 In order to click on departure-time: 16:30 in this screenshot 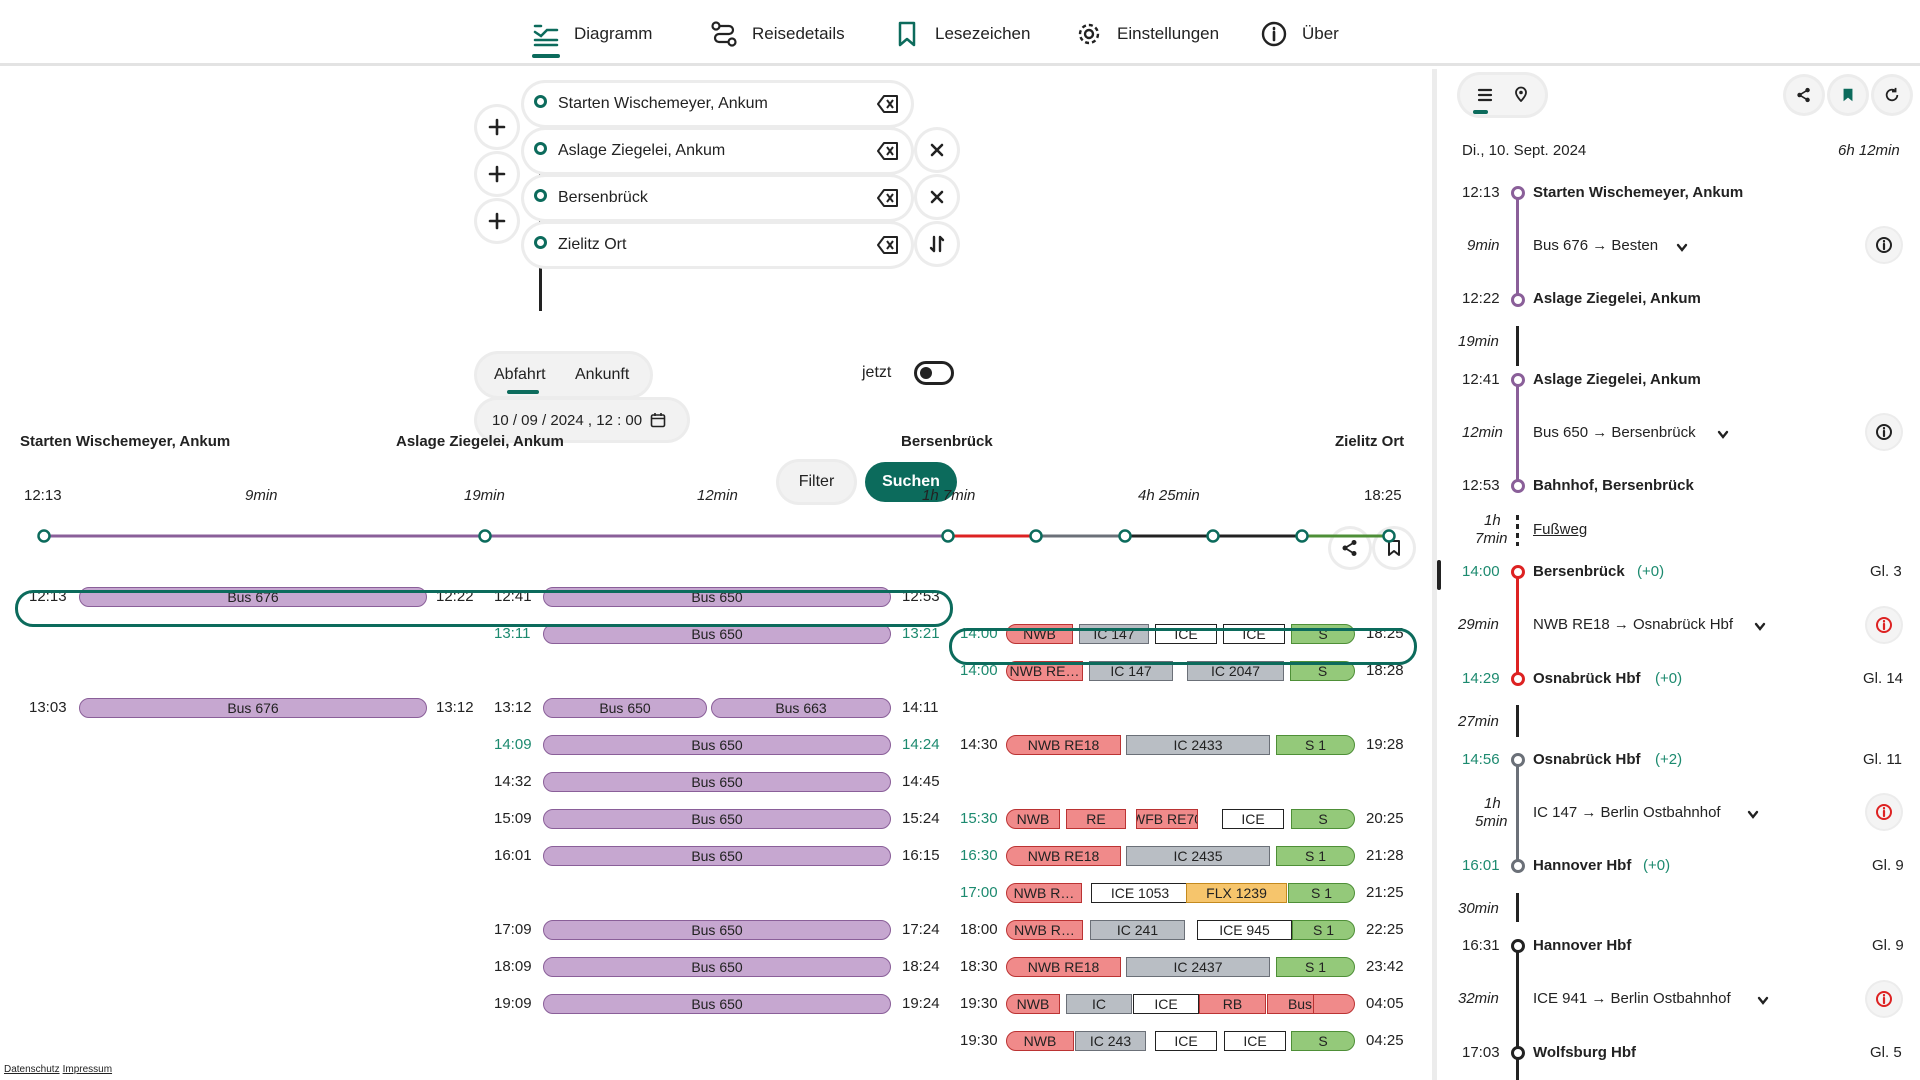, I will do `click(979, 855)`.